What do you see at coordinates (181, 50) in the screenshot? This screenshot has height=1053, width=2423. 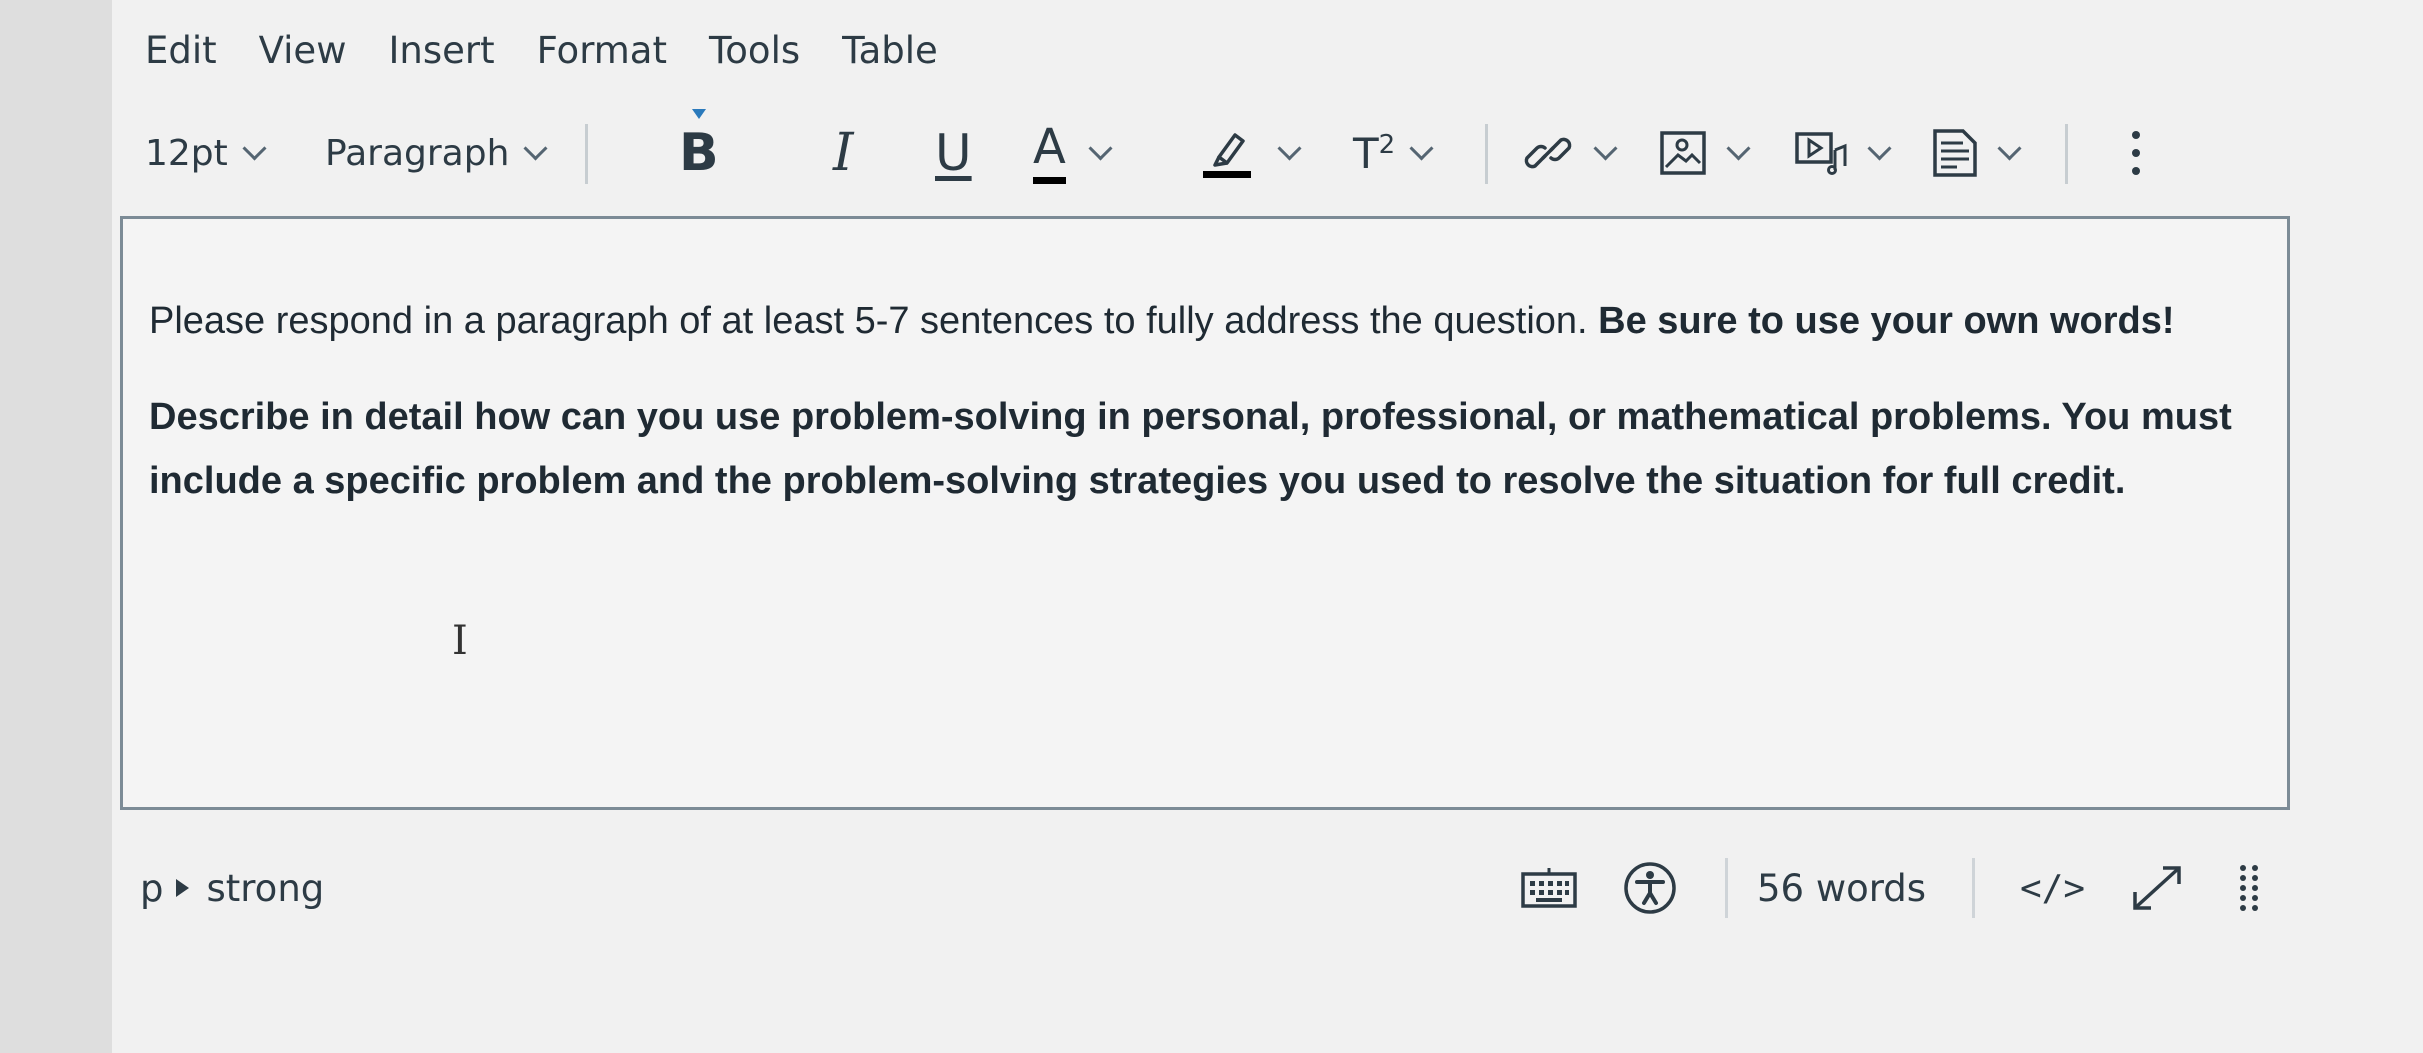 I see `menu-edit: Edit` at bounding box center [181, 50].